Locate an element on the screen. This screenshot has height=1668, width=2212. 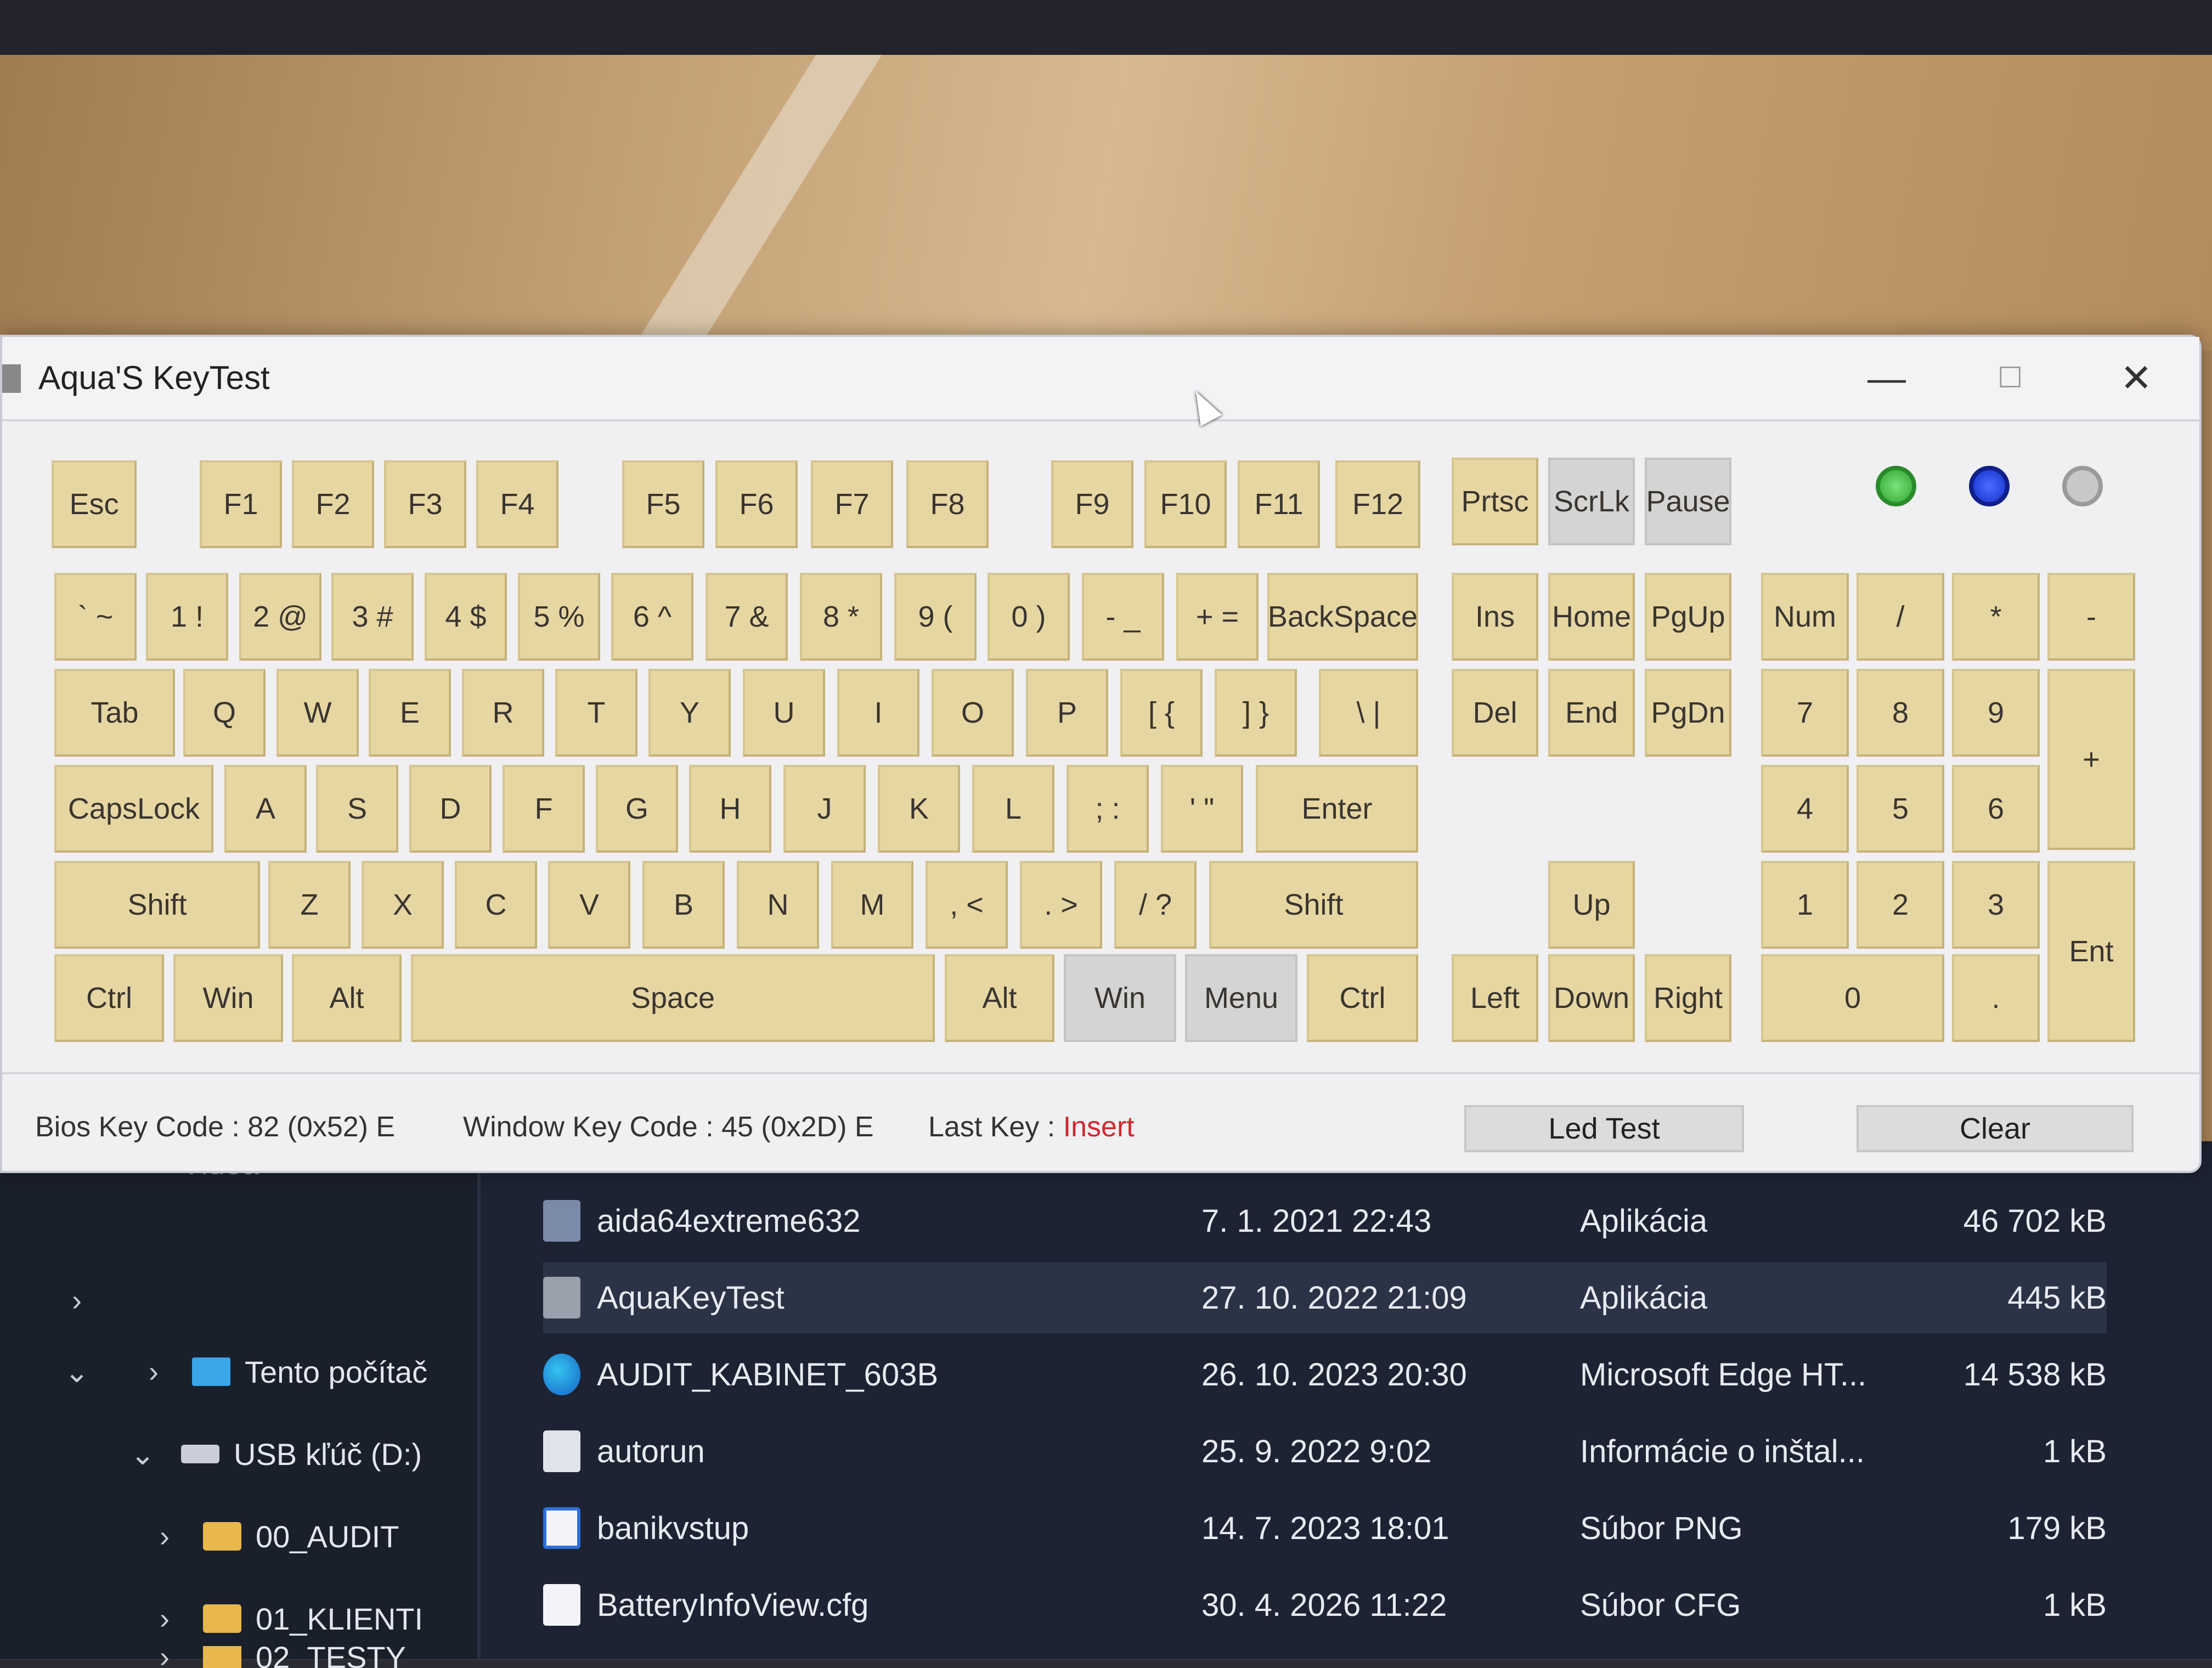
key-left-win: Win is located at coordinates (228, 998).